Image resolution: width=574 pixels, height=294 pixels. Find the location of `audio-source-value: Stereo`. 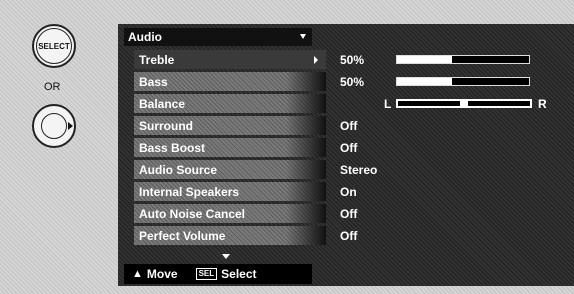

audio-source-value: Stereo is located at coordinates (359, 169).